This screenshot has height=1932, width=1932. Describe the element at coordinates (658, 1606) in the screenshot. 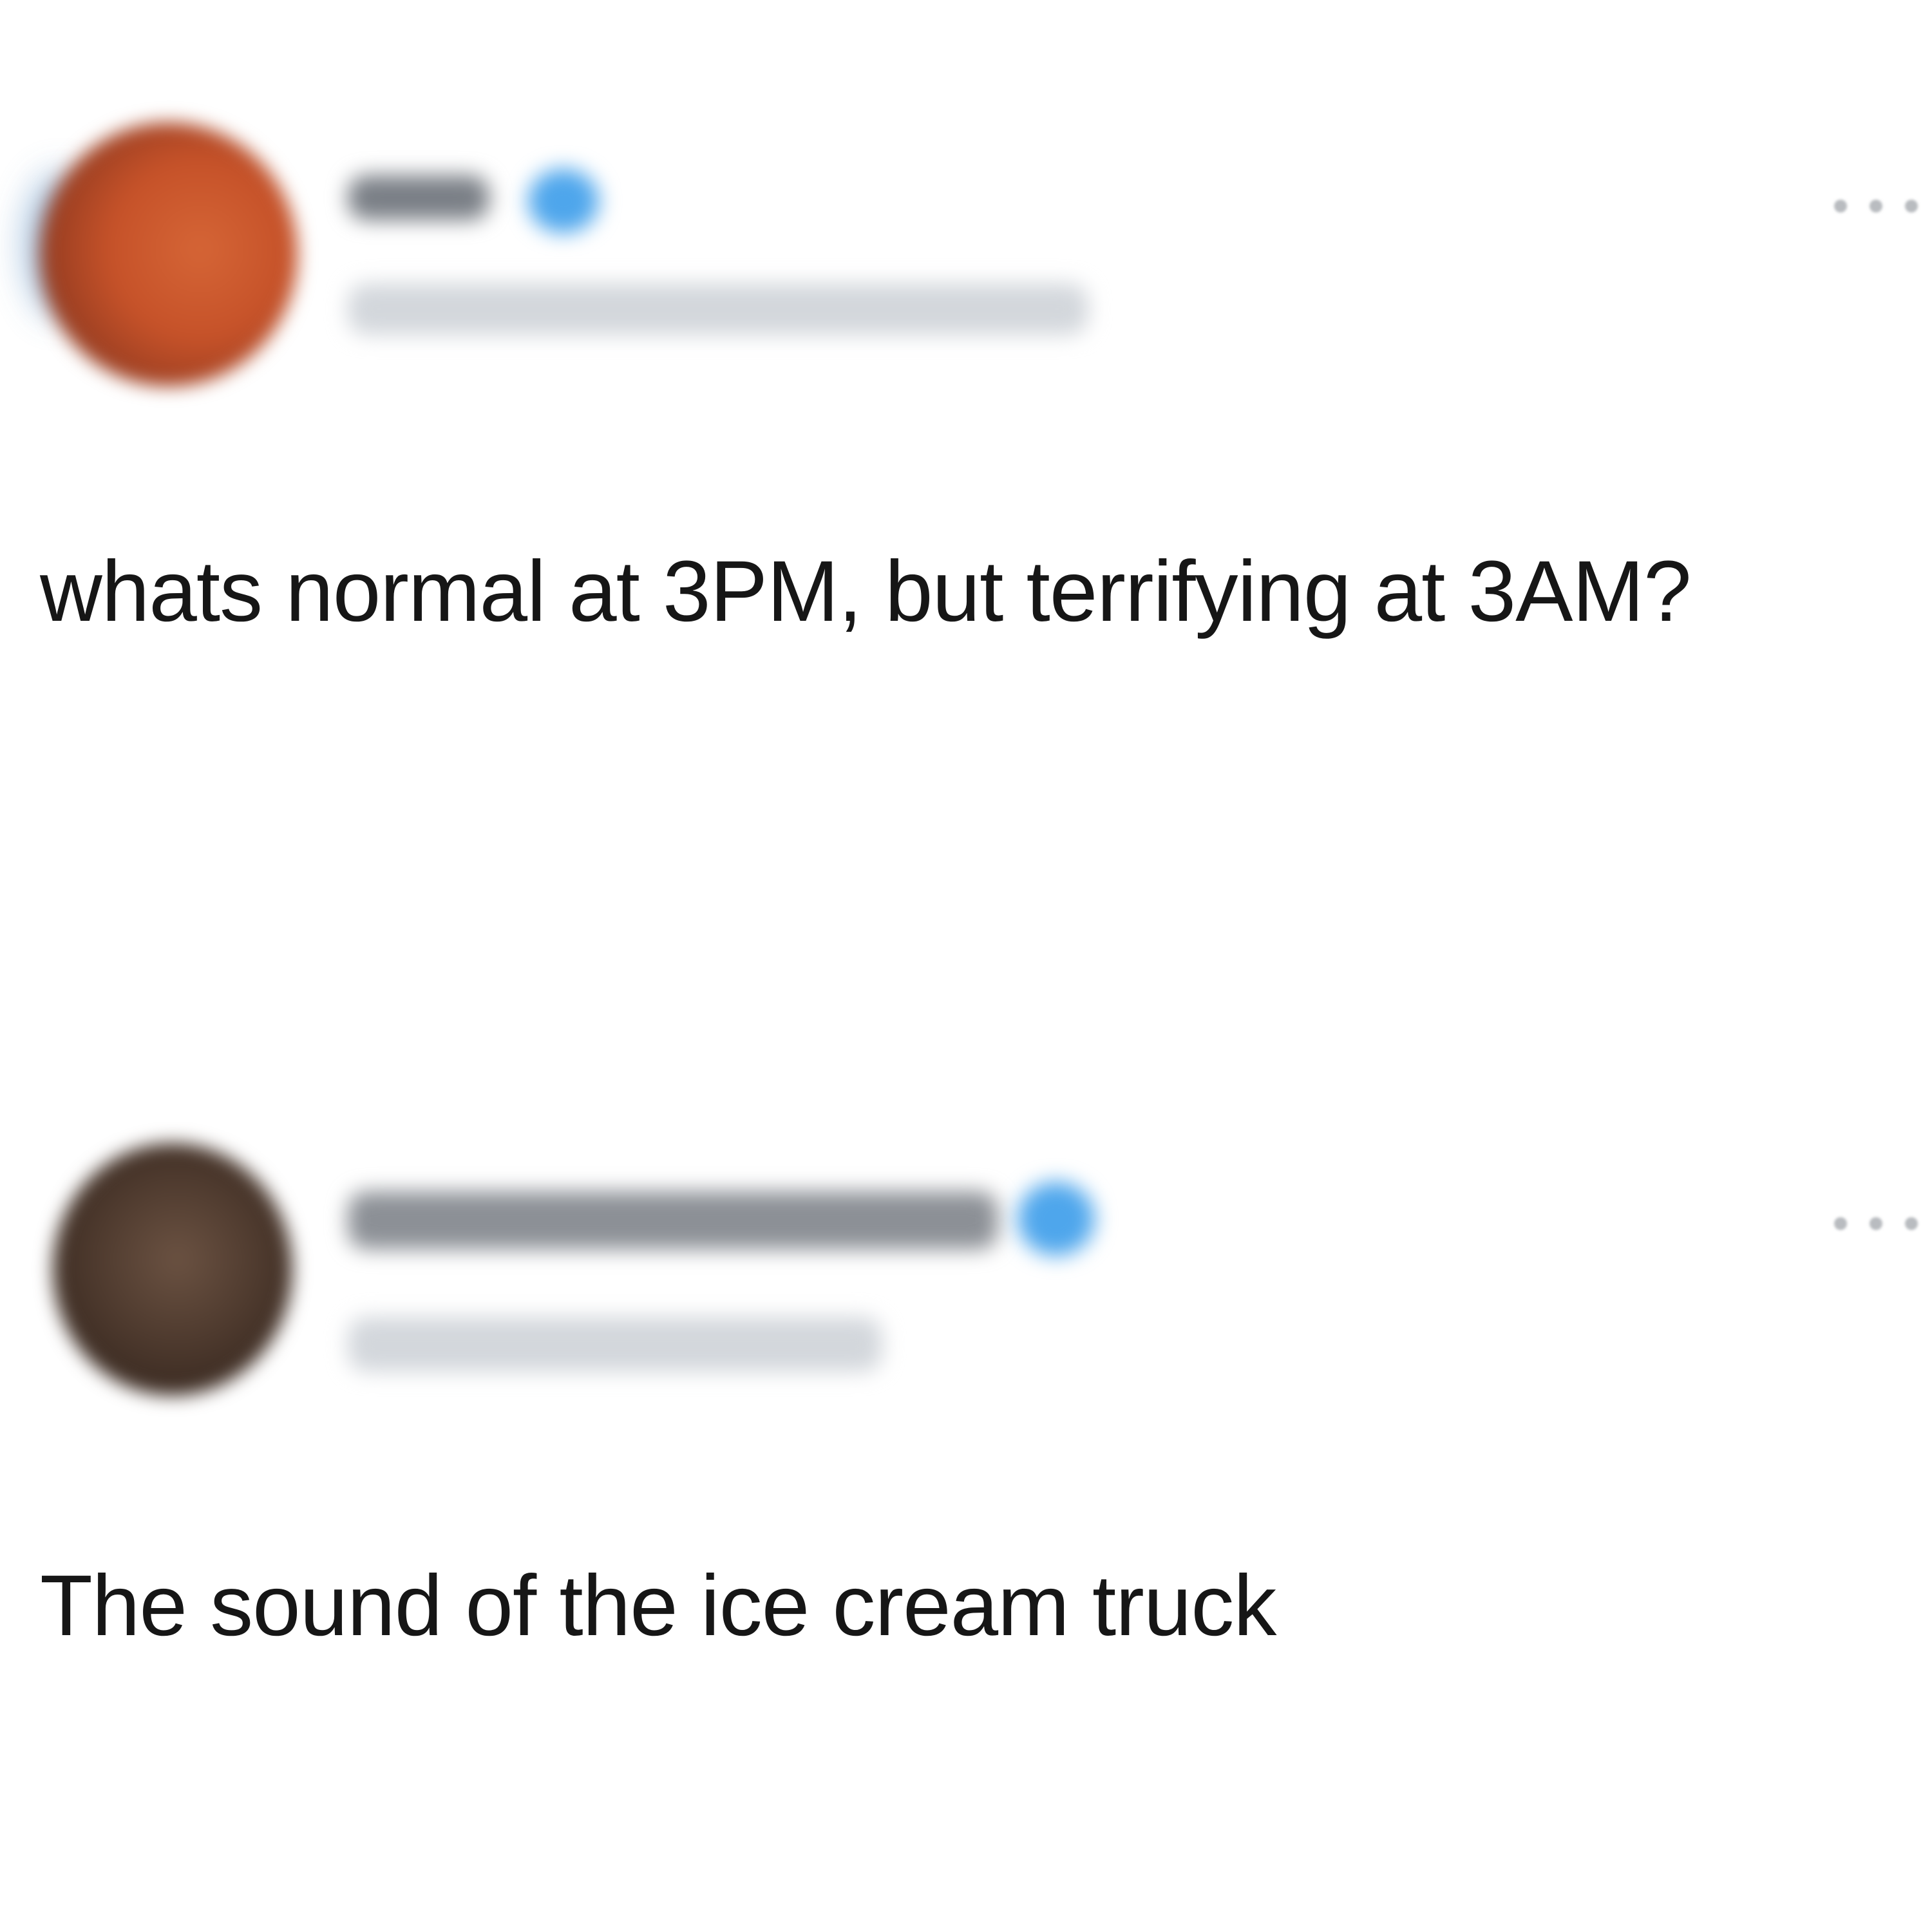

I see `post-text: The sound of the ice cream truck` at that location.